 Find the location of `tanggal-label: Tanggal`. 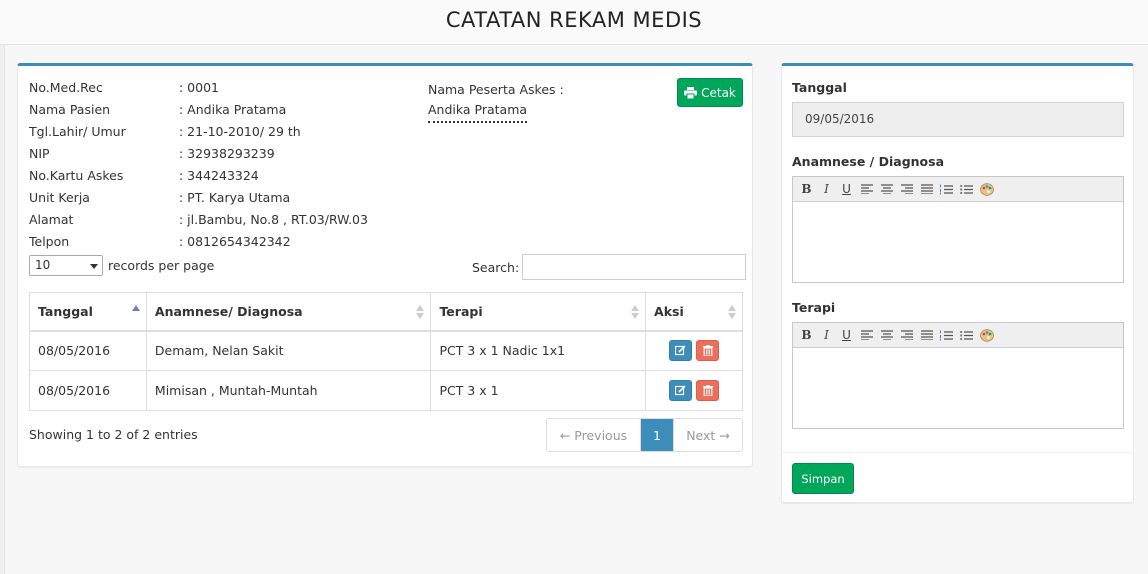

tanggal-label: Tanggal is located at coordinates (819, 87).